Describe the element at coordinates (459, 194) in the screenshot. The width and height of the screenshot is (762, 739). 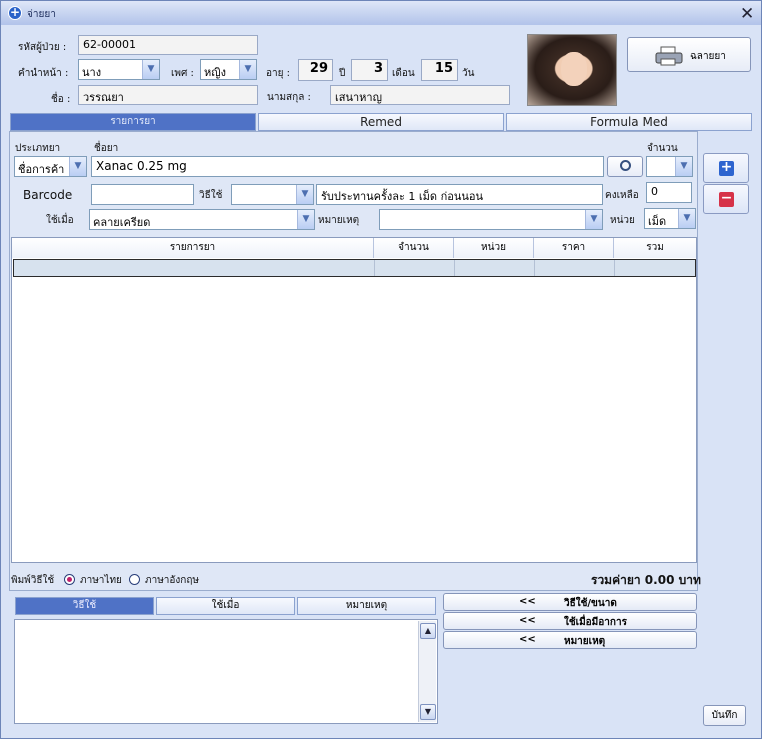
I see `usage-text-input: รับประทานครั้งละ 1 เม็ด ก่อนนอน` at that location.